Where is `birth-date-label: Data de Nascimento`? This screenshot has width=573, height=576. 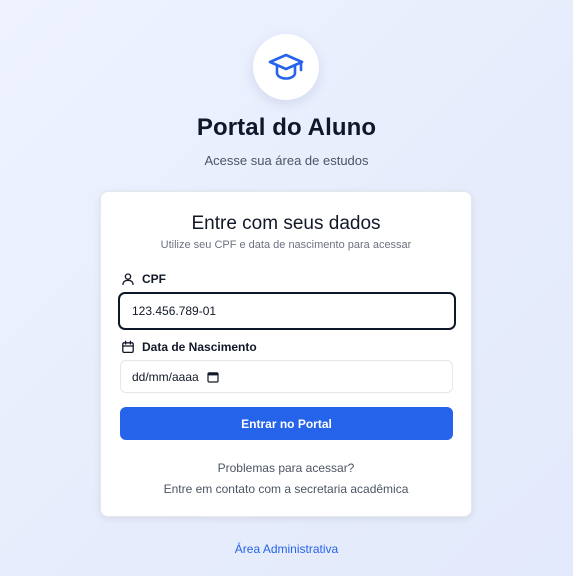
birth-date-label: Data de Nascimento is located at coordinates (189, 347).